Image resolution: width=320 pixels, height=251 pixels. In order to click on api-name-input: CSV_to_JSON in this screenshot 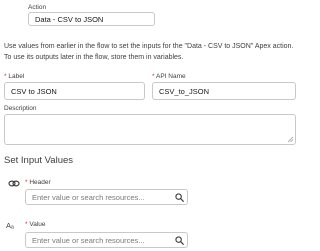, I will do `click(224, 91)`.